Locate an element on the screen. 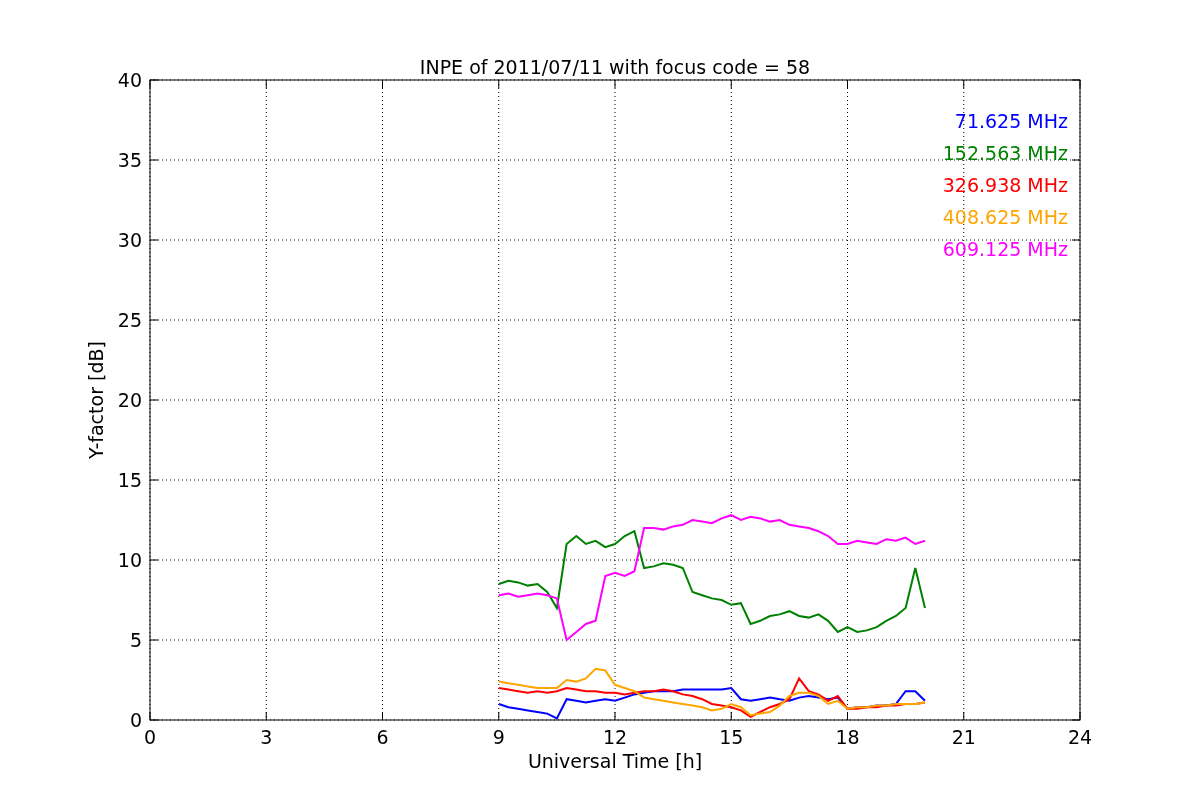 The width and height of the screenshot is (1200, 800). legend-label: 408.625 MHz is located at coordinates (1005, 217).